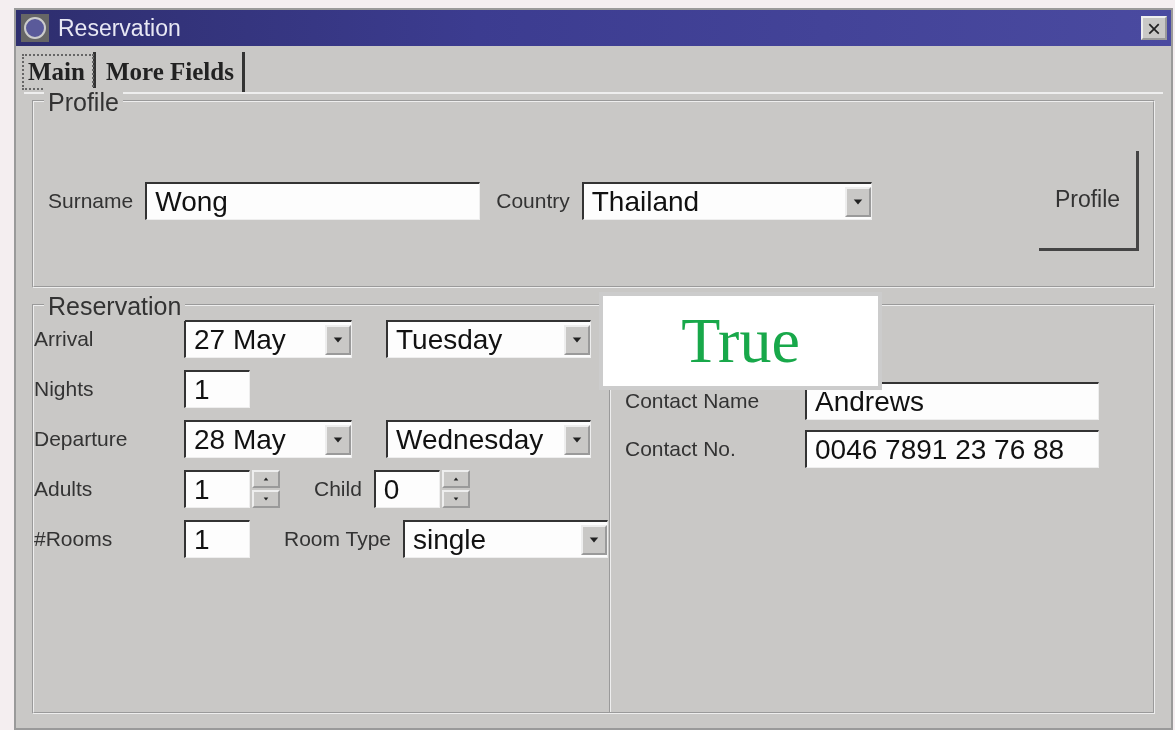 The height and width of the screenshot is (730, 1175). Describe the element at coordinates (120, 28) in the screenshot. I see `window-title: Reservation` at that location.